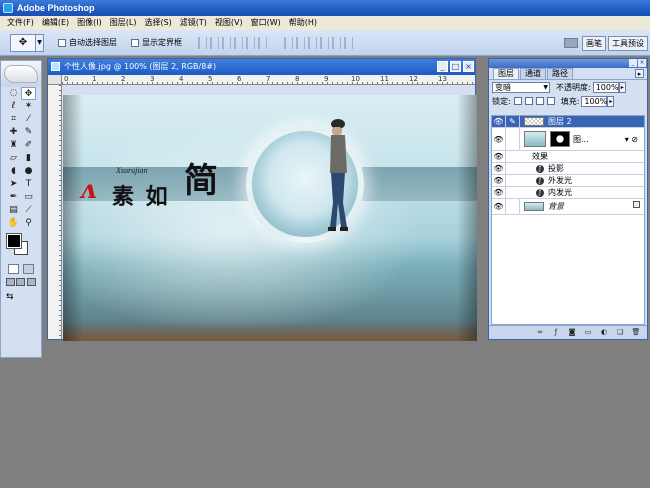 The width and height of the screenshot is (650, 488). I want to click on distribute-vcenter-icon, so click(300, 42).